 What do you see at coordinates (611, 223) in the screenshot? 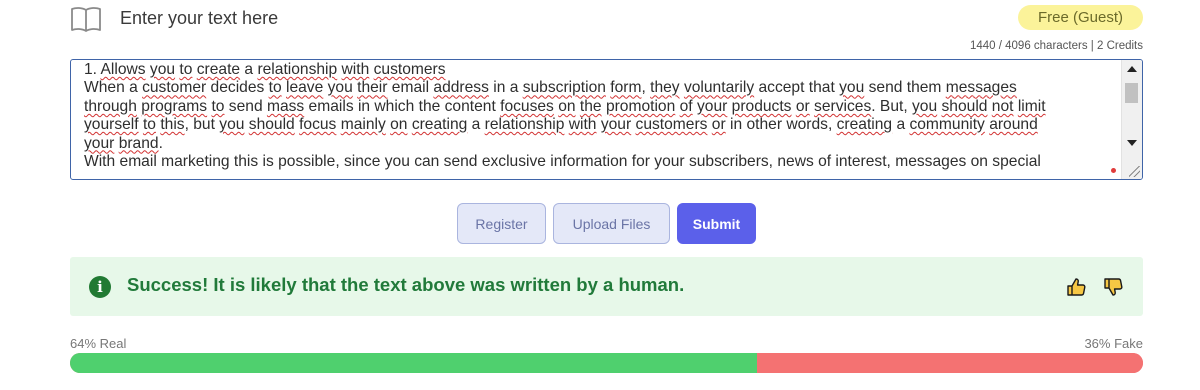
I see `upload-files-button: Upload Files` at bounding box center [611, 223].